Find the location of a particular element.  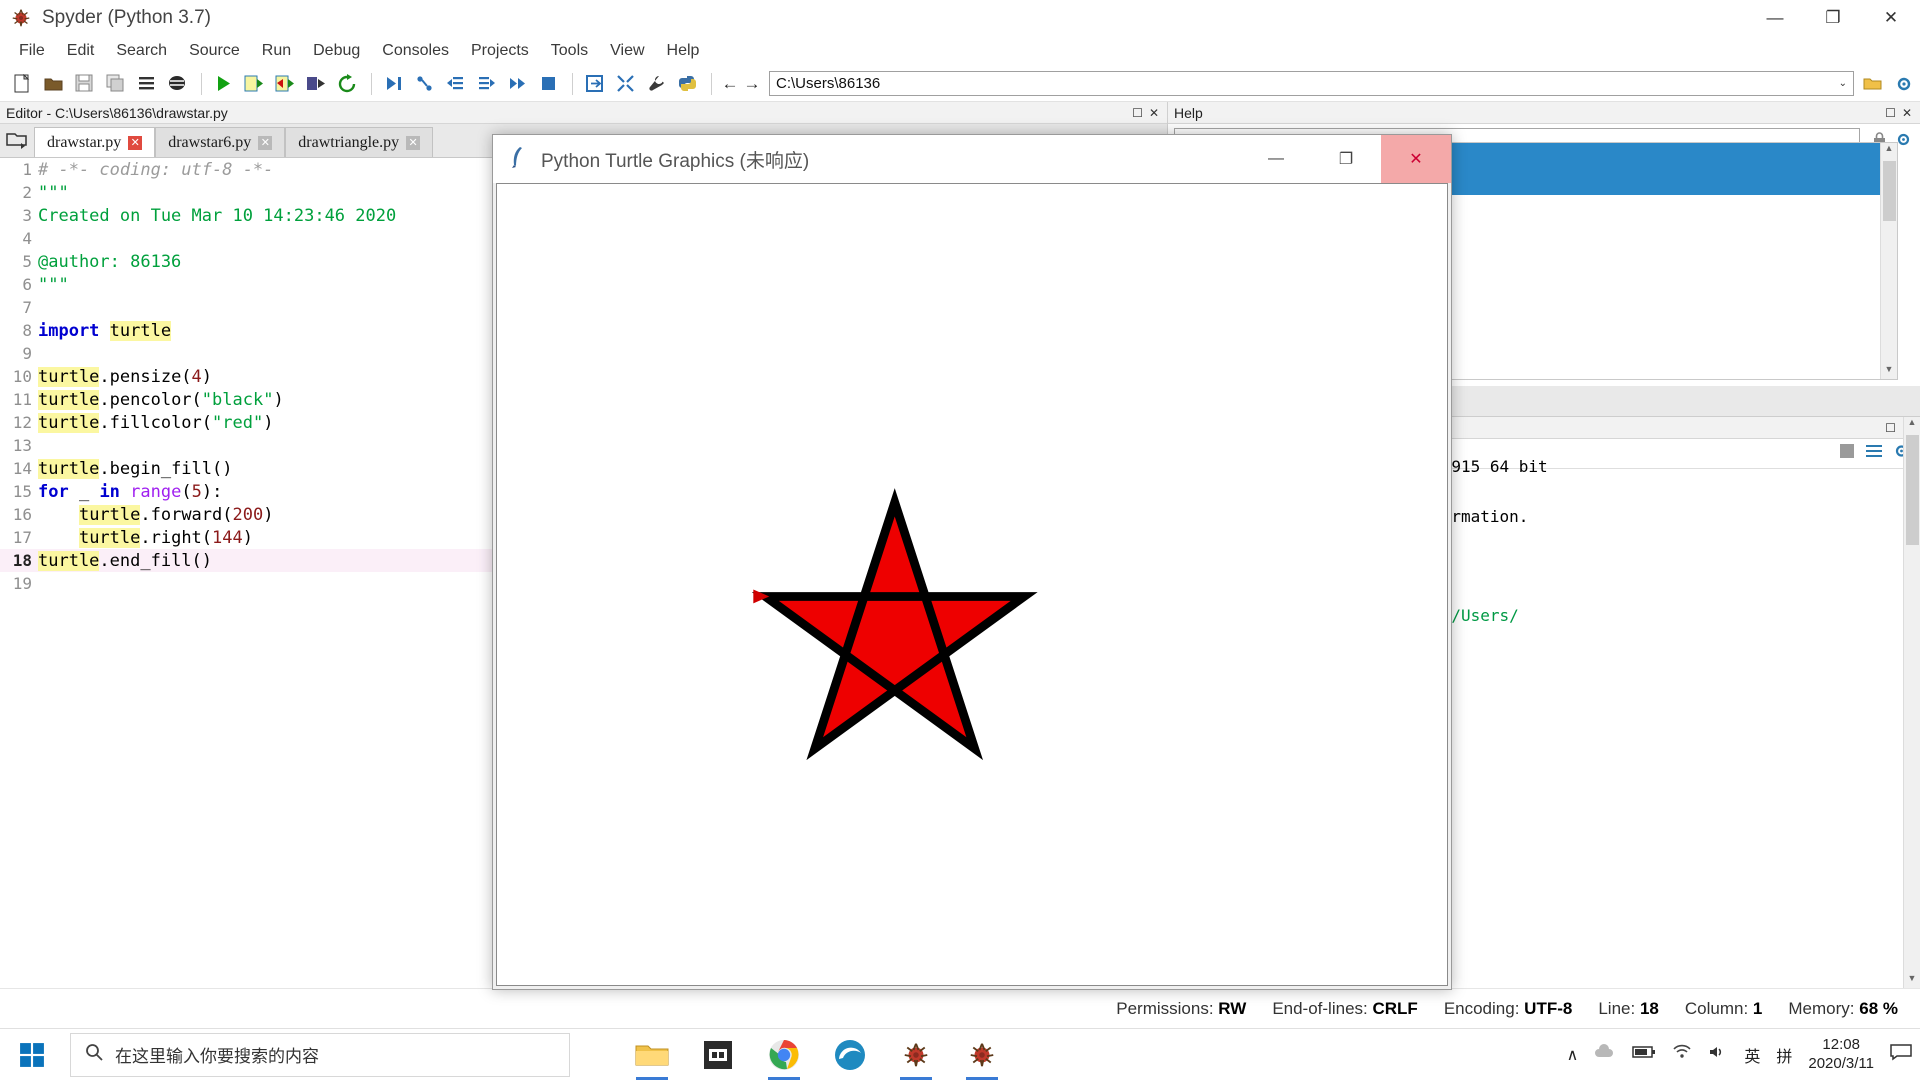

menu-search: Search is located at coordinates (141, 51).